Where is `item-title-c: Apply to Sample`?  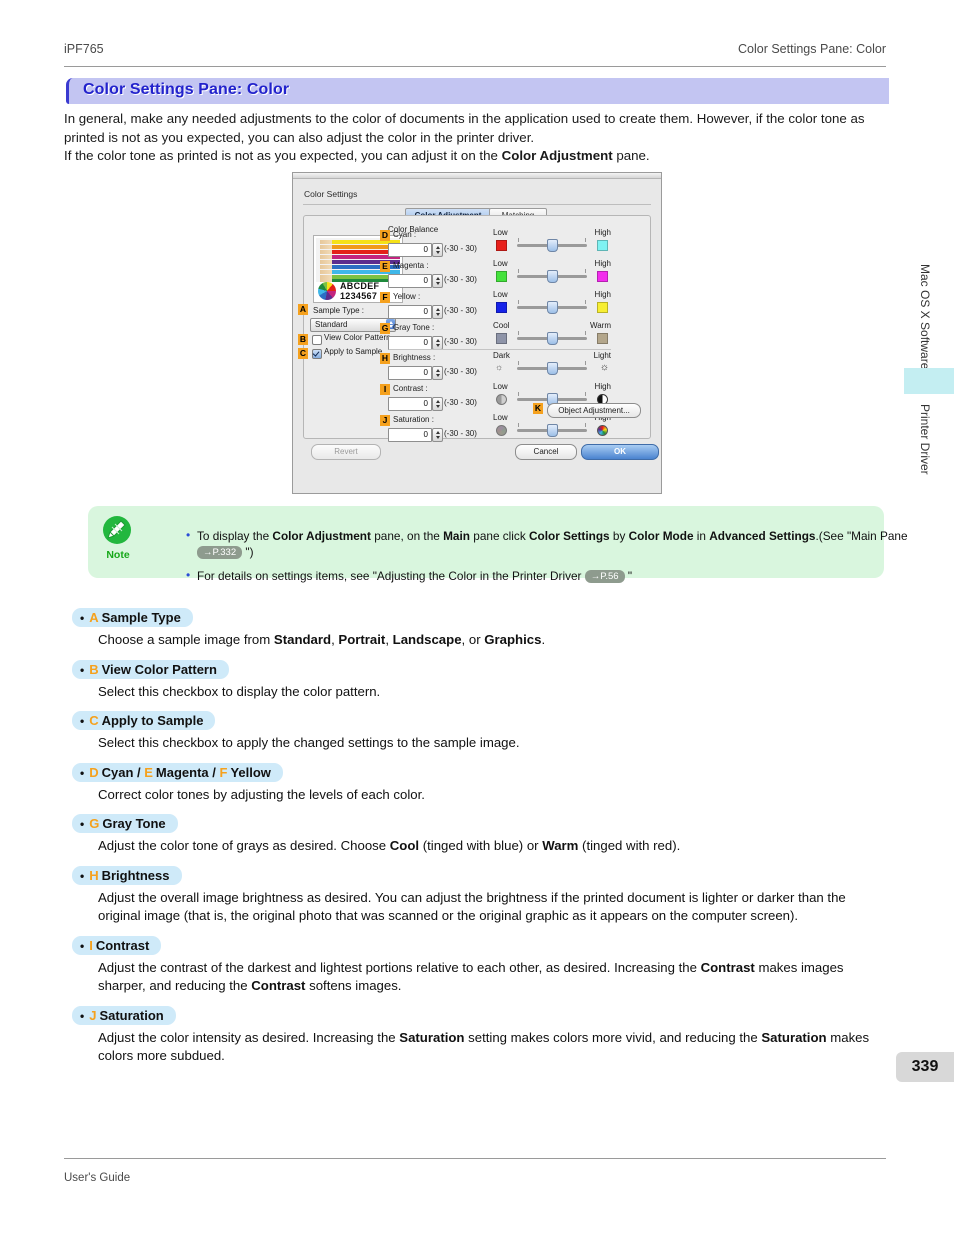
item-title-c: Apply to Sample is located at coordinates (152, 720).